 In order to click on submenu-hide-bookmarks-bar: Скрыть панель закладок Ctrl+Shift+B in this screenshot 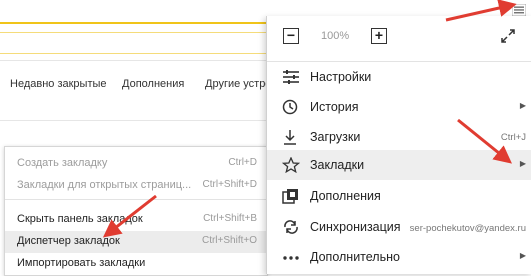, I will do `click(136, 220)`.